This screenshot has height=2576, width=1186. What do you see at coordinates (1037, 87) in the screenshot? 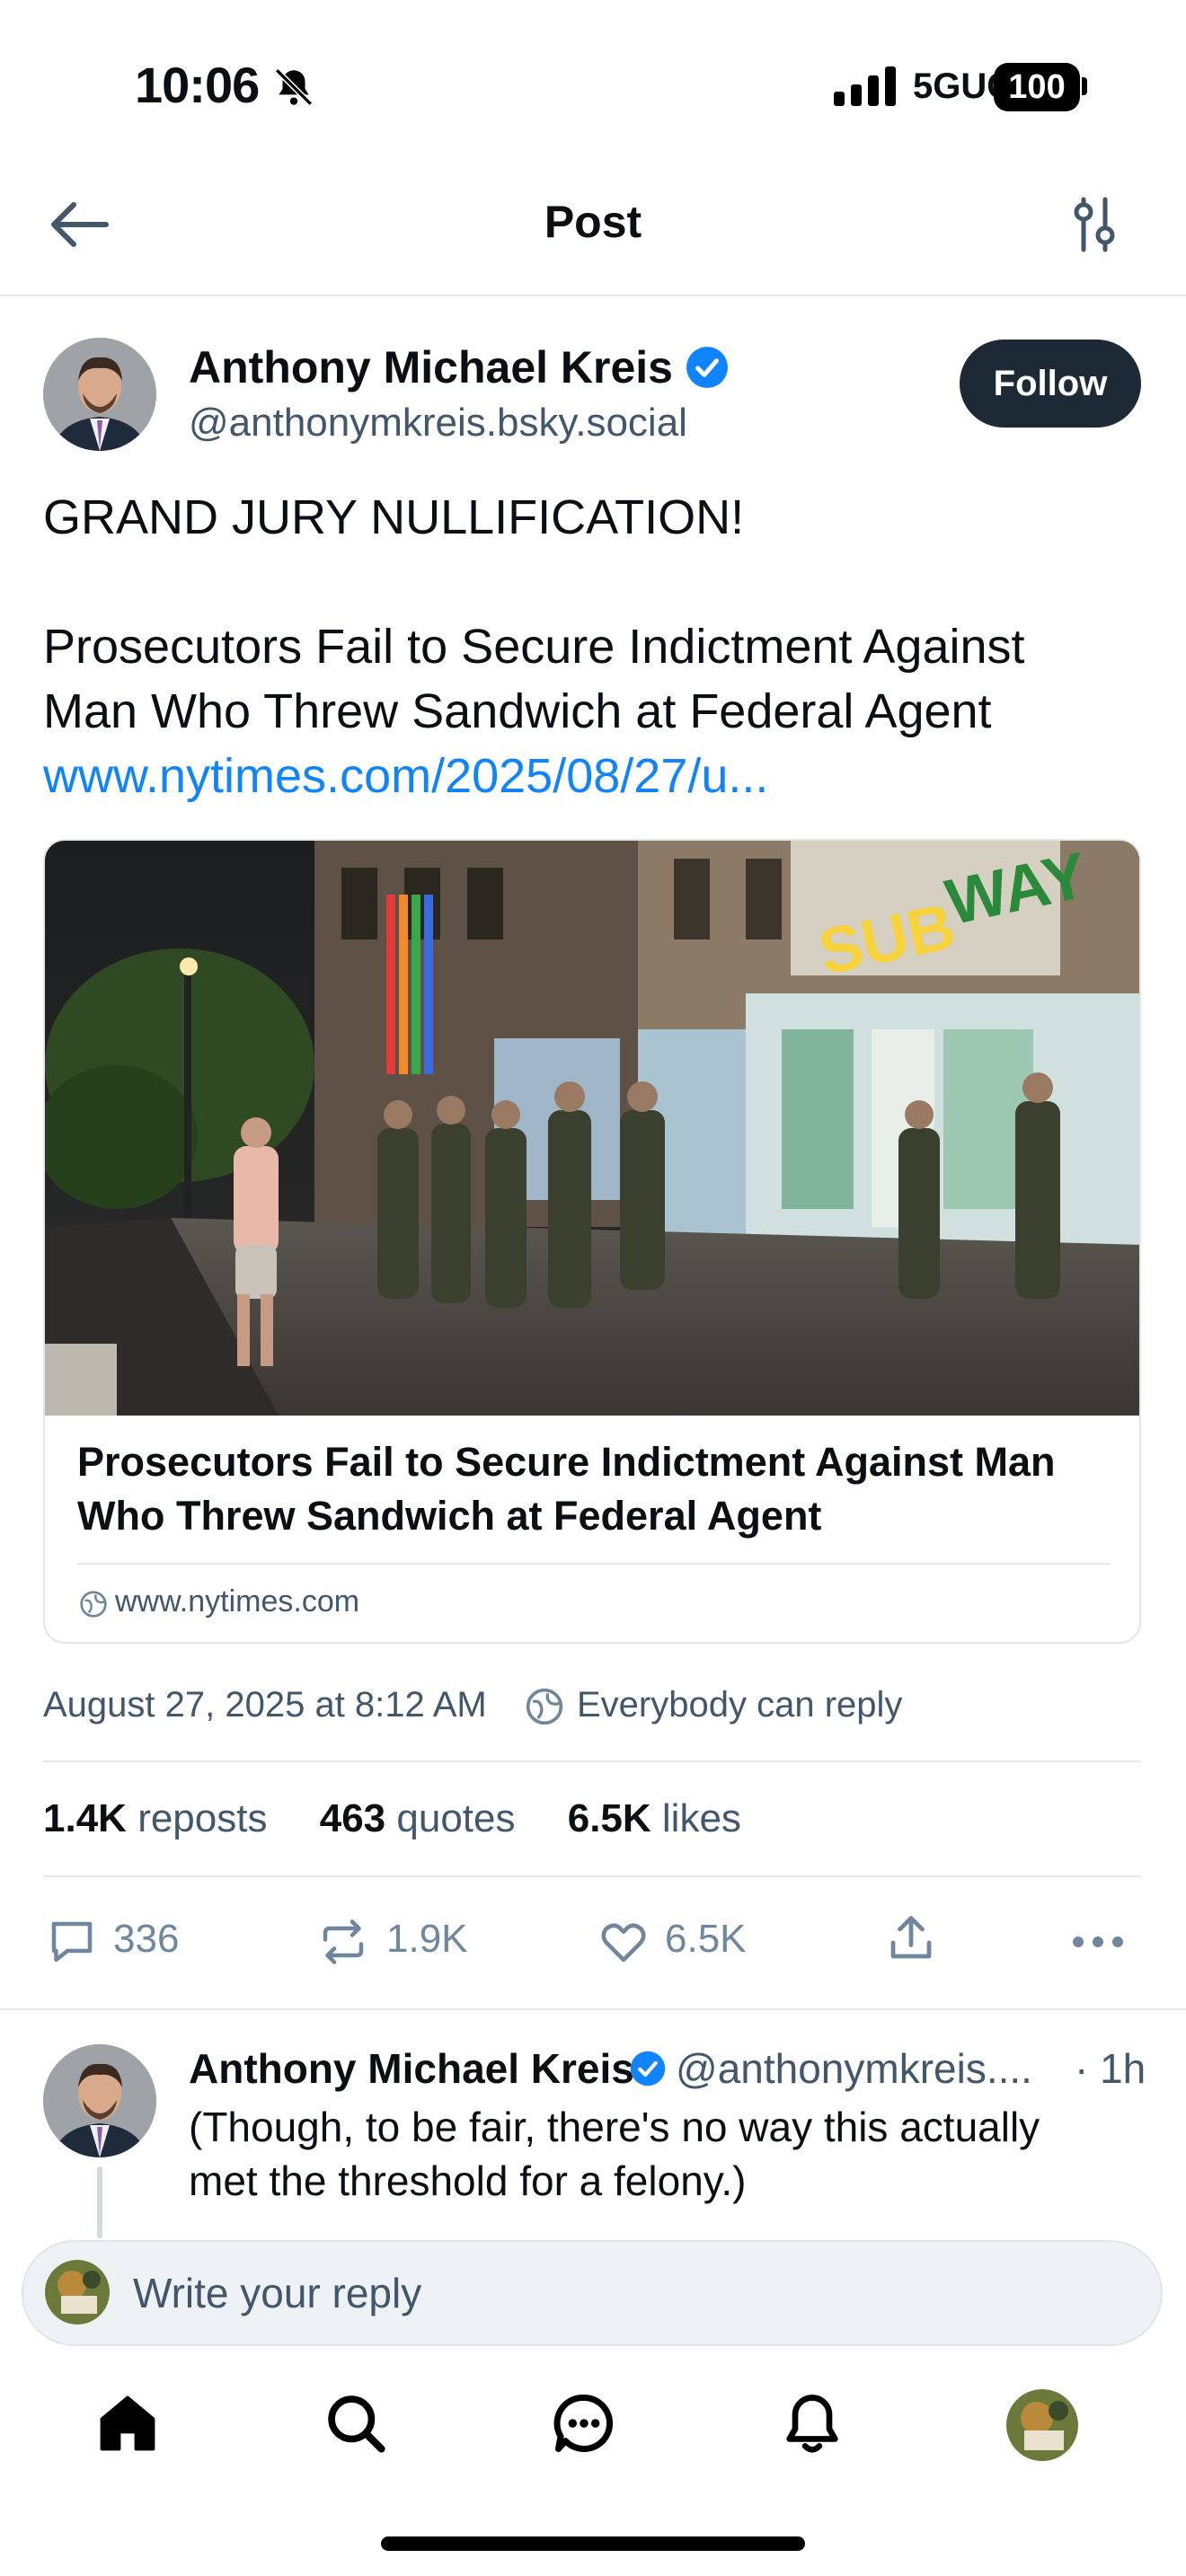
I see `battery-level: 100` at bounding box center [1037, 87].